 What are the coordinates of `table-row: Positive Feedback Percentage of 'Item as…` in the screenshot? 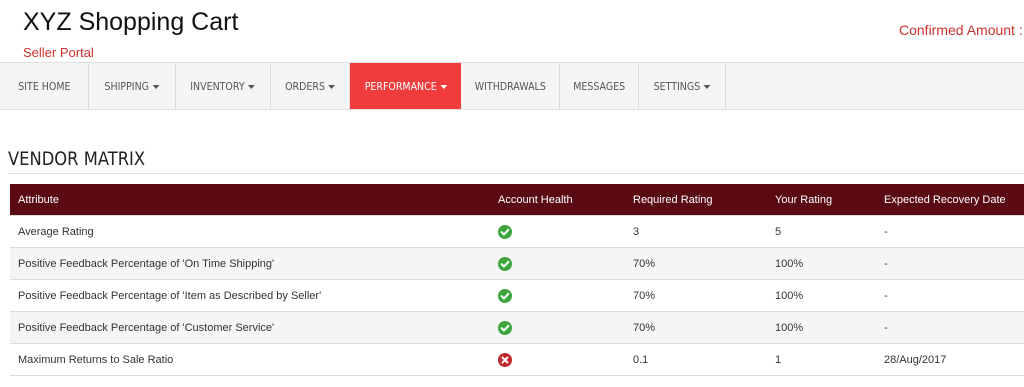 It's located at (517, 295).